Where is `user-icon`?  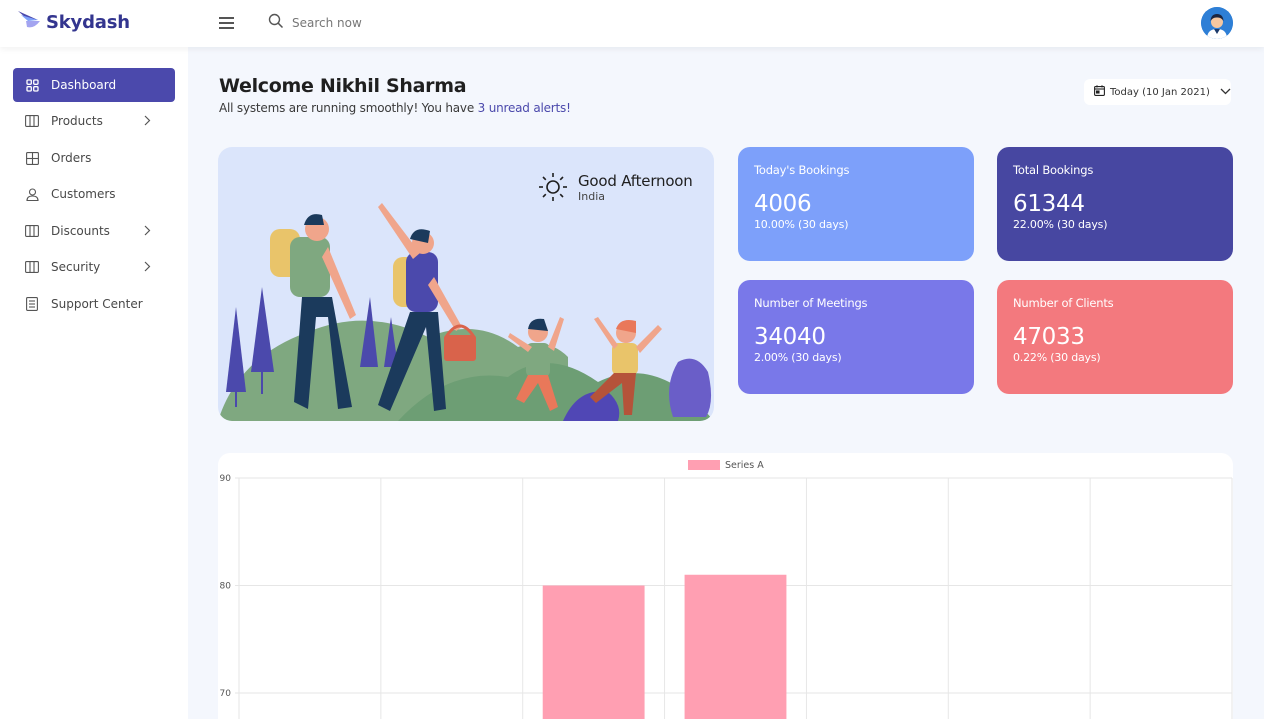 user-icon is located at coordinates (32, 194).